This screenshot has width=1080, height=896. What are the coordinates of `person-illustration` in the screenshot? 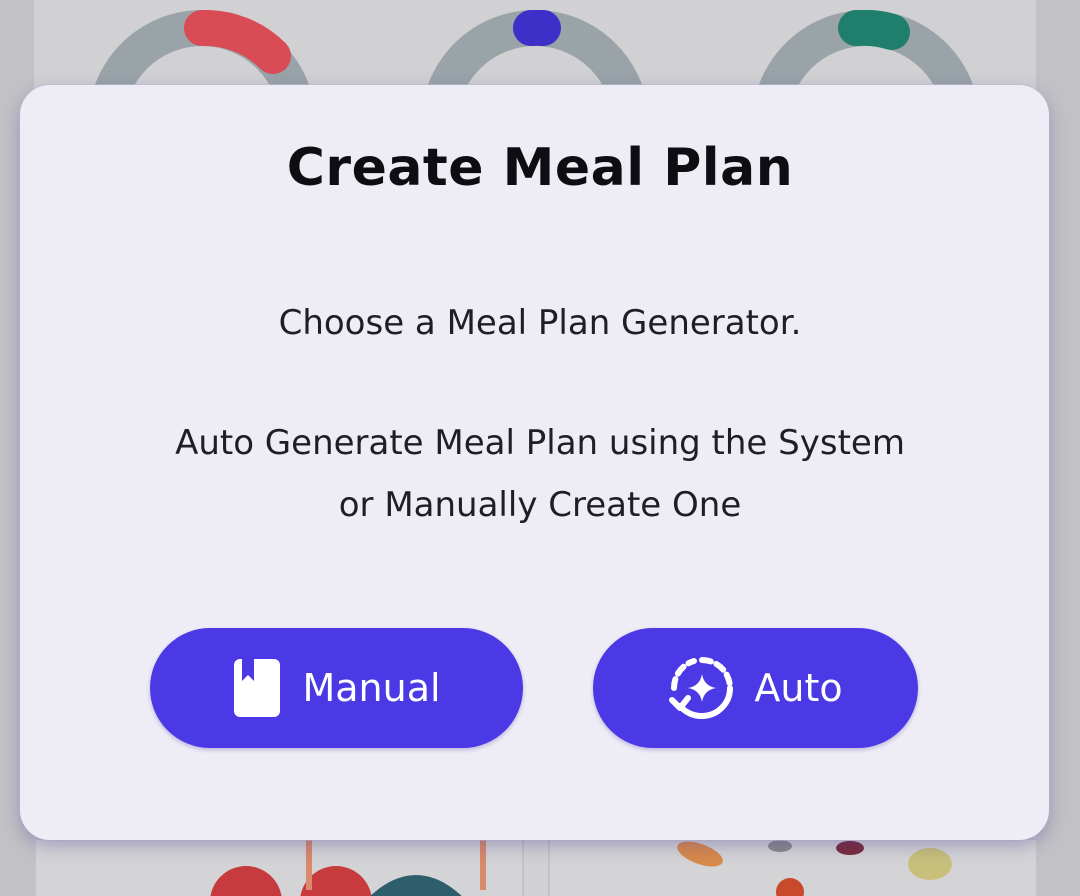 It's located at (348, 868).